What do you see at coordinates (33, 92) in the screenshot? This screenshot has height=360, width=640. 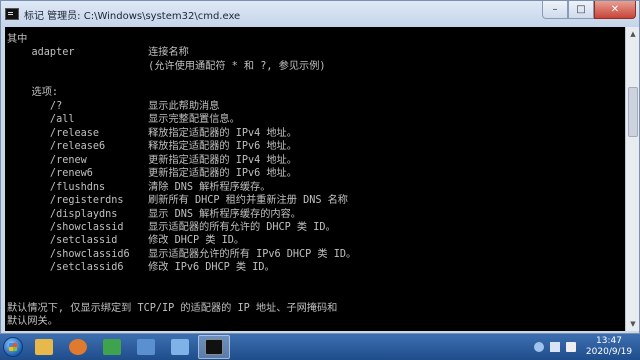 I see `console-line: 选项:` at bounding box center [33, 92].